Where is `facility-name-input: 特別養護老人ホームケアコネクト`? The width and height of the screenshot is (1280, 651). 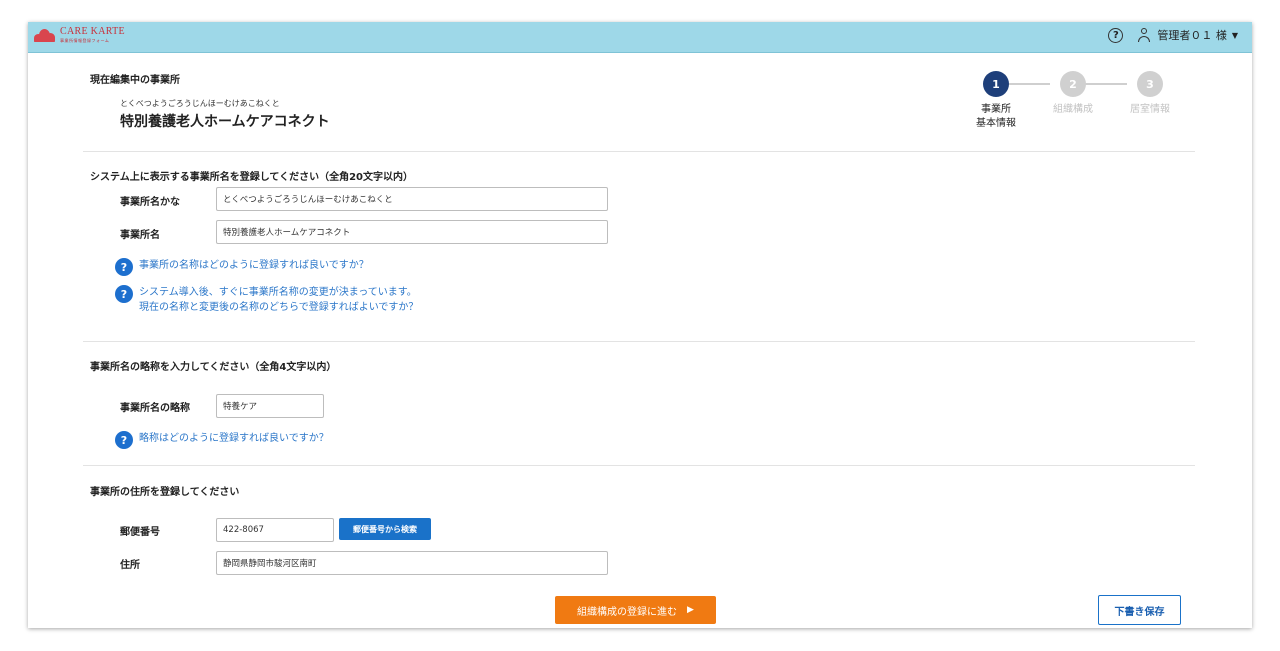 facility-name-input: 特別養護老人ホームケアコネクト is located at coordinates (412, 232).